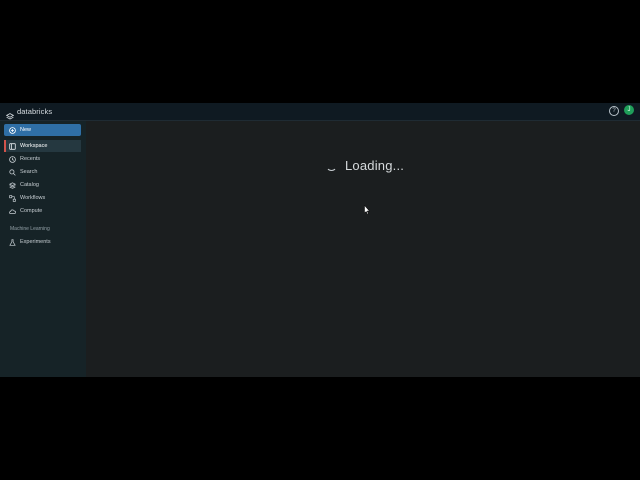 Image resolution: width=640 pixels, height=480 pixels. I want to click on sidebar-item-workflows: Workflows, so click(42, 198).